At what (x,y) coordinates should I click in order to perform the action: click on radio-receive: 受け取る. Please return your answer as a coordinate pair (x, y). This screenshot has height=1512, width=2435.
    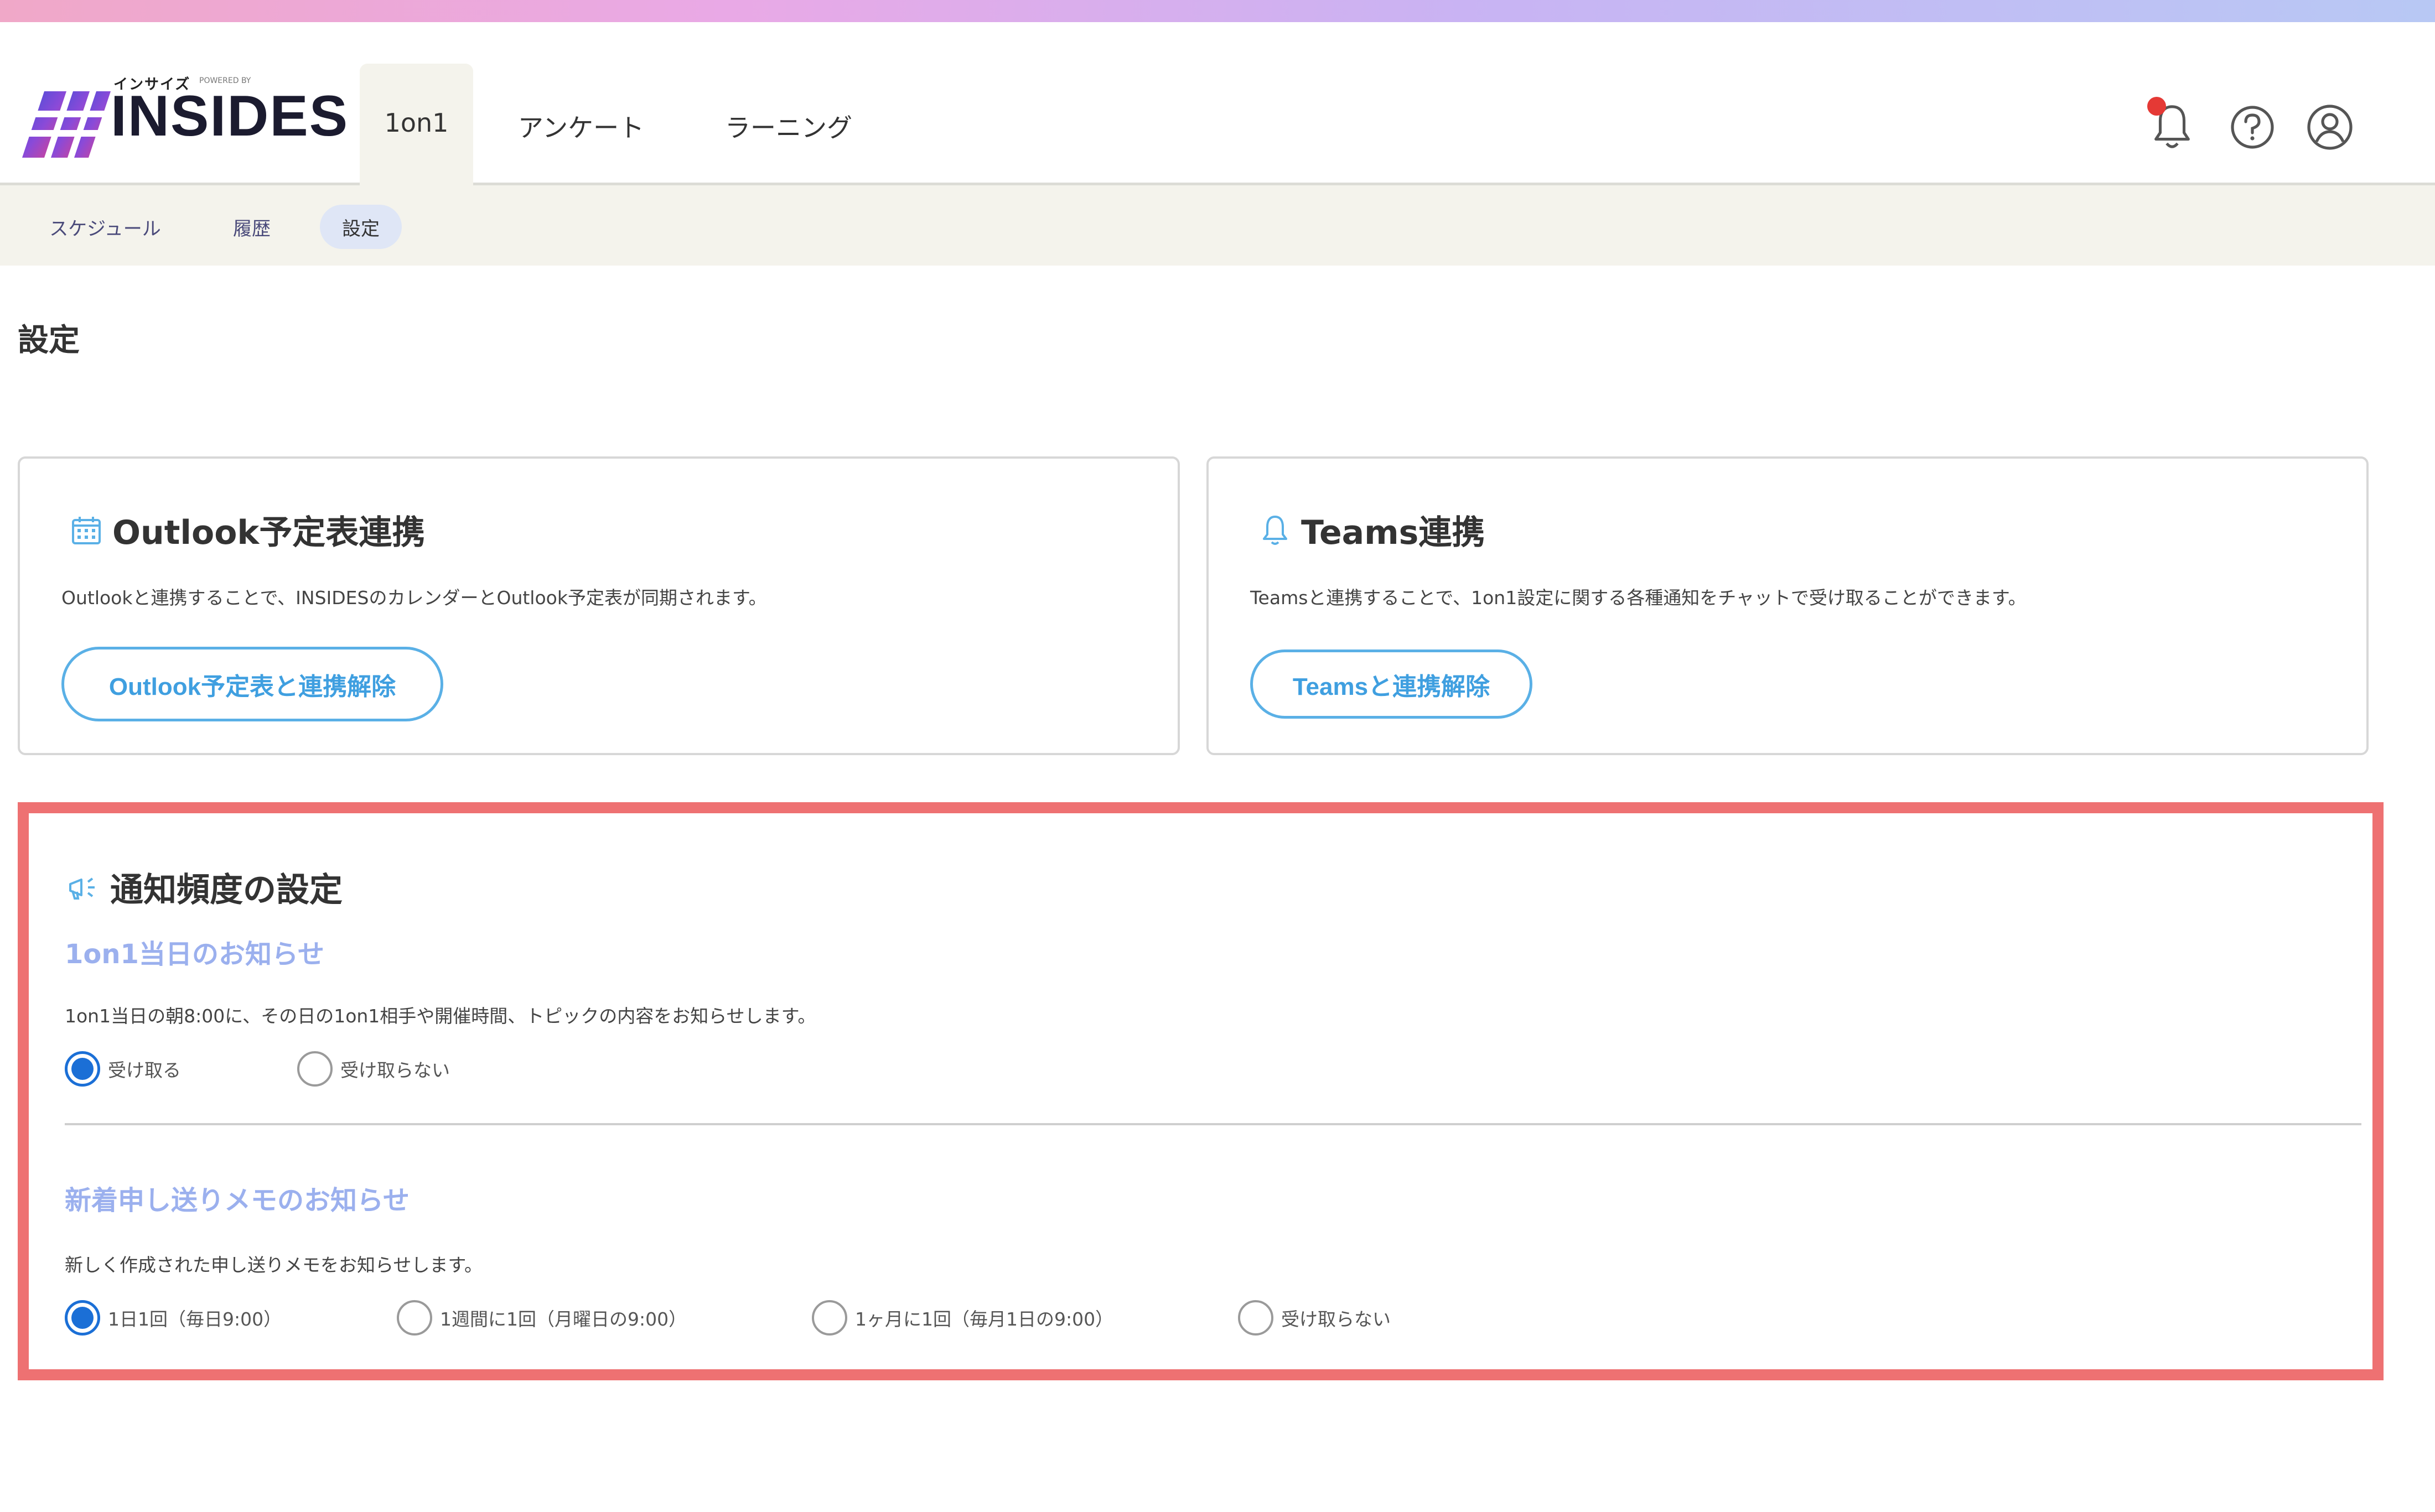
    Looking at the image, I should click on (123, 1069).